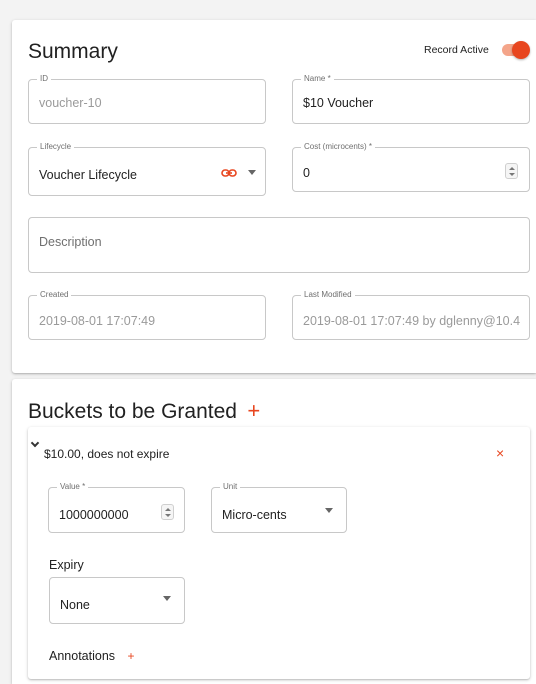 The image size is (536, 684). I want to click on id-field: ID voucher-10, so click(147, 99).